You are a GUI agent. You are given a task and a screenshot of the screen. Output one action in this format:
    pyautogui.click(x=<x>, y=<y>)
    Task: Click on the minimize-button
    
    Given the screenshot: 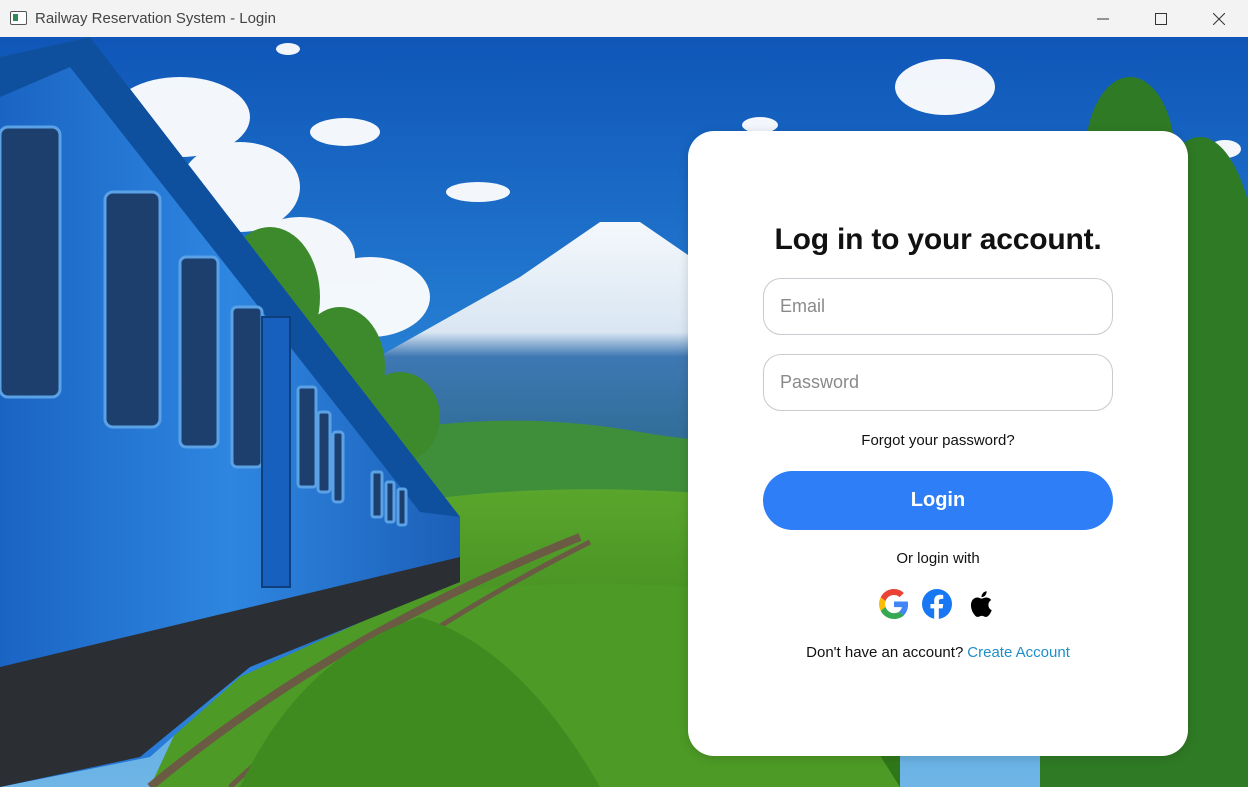 What is the action you would take?
    pyautogui.click(x=1103, y=18)
    